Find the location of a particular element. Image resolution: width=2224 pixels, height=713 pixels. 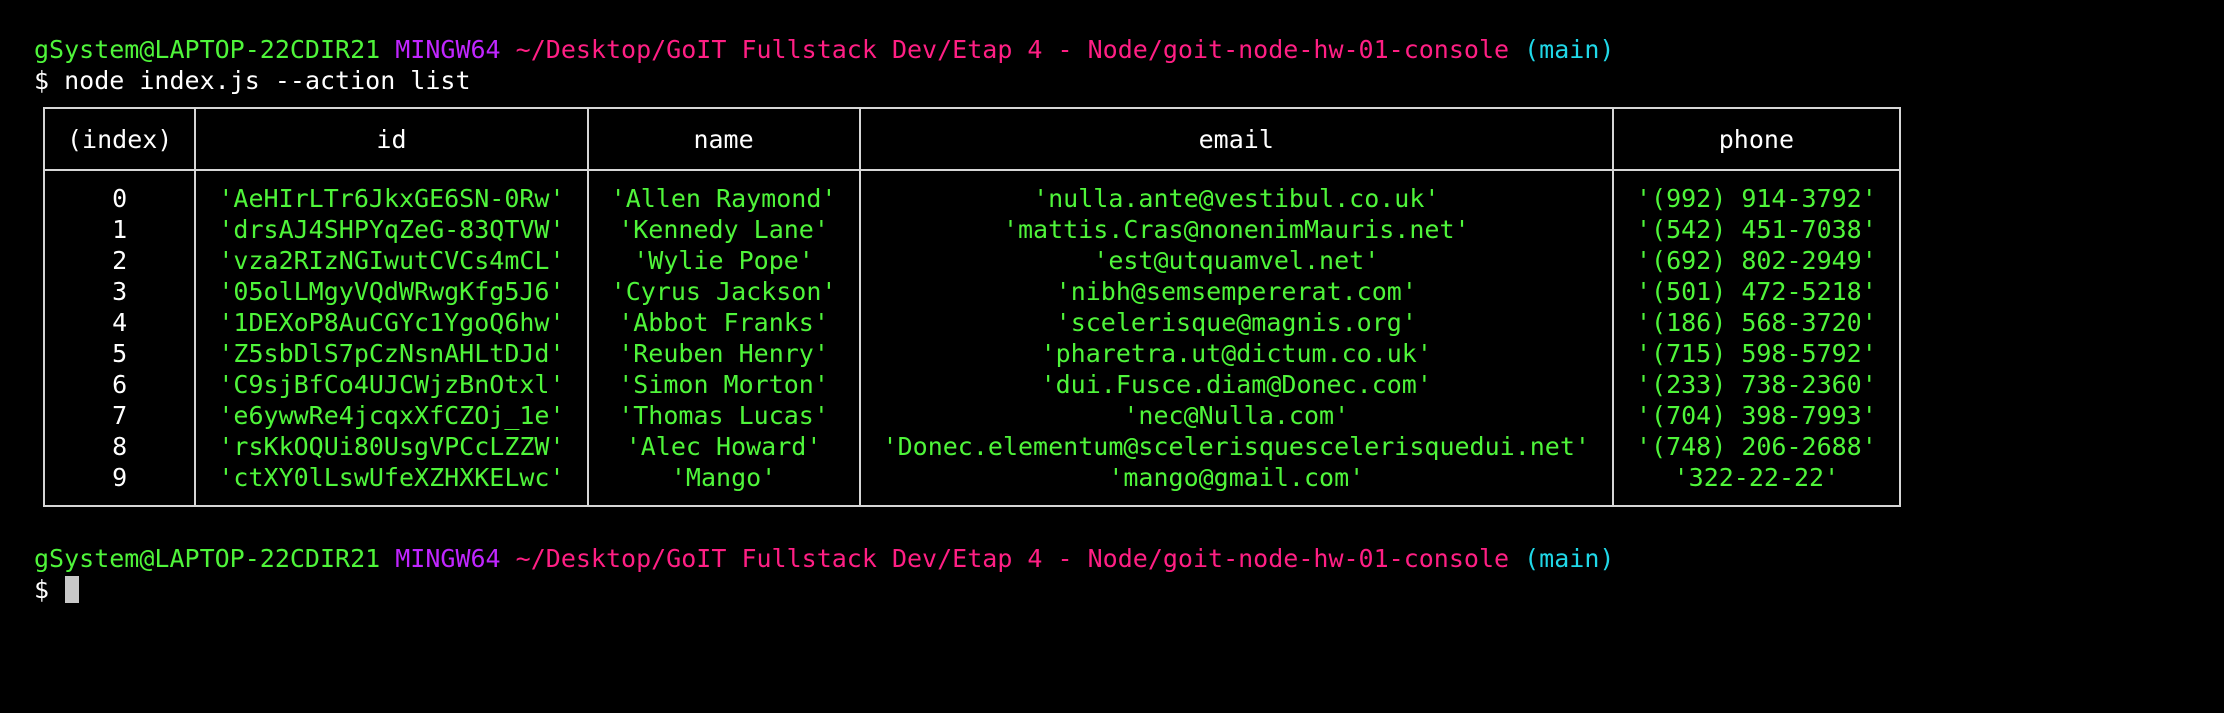

row-email: 'scelerisque@magnis.org' is located at coordinates (1235, 322).